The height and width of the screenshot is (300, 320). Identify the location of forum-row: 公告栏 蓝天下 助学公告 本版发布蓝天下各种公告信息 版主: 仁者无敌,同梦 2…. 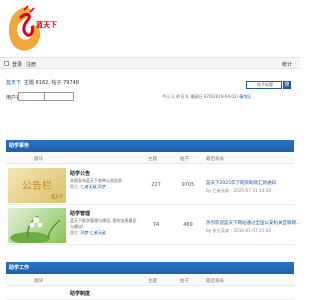
(150, 185).